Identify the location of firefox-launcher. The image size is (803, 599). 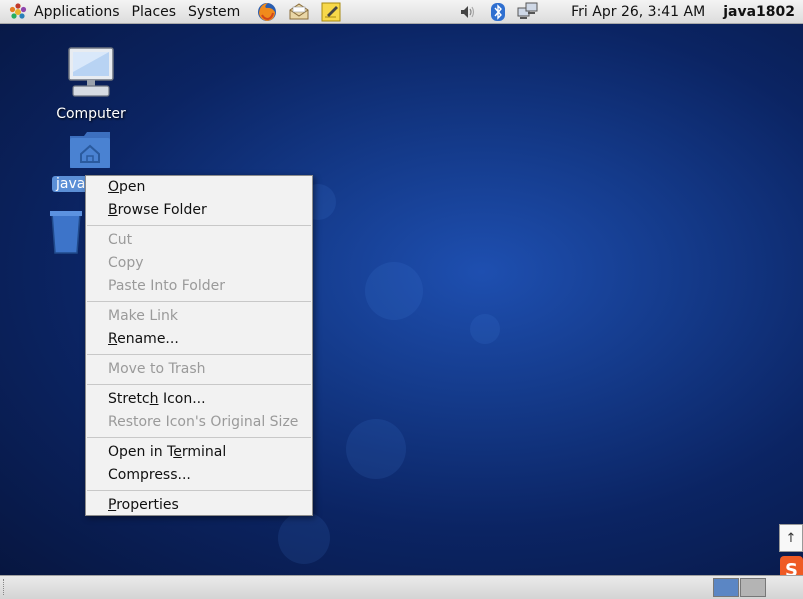
(267, 12).